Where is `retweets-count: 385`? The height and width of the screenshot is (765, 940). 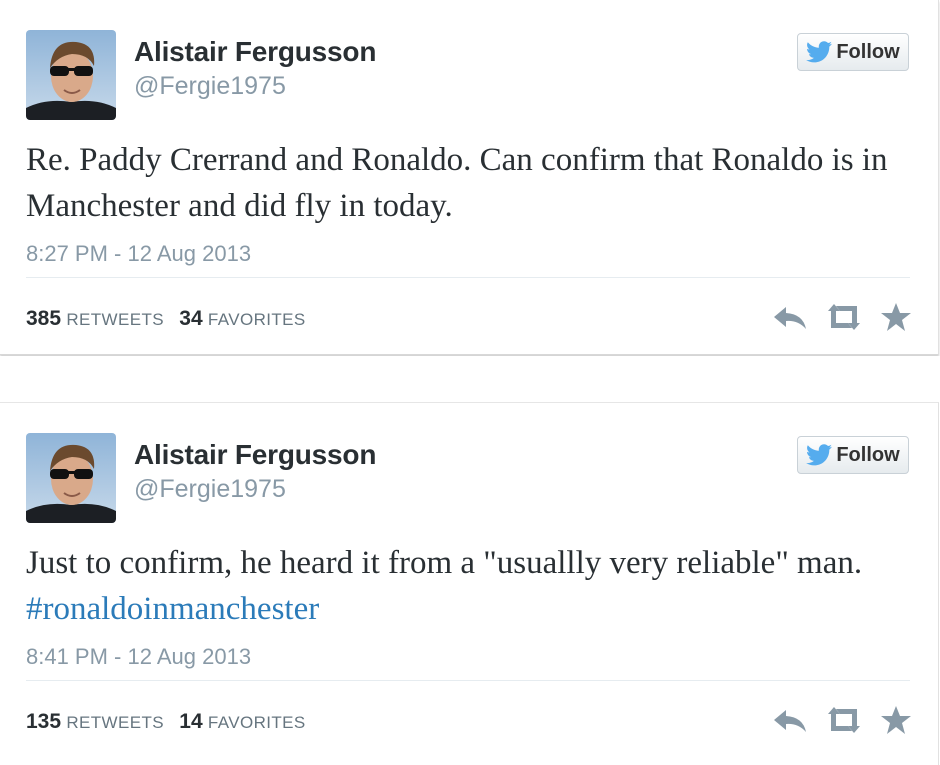
retweets-count: 385 is located at coordinates (43, 318).